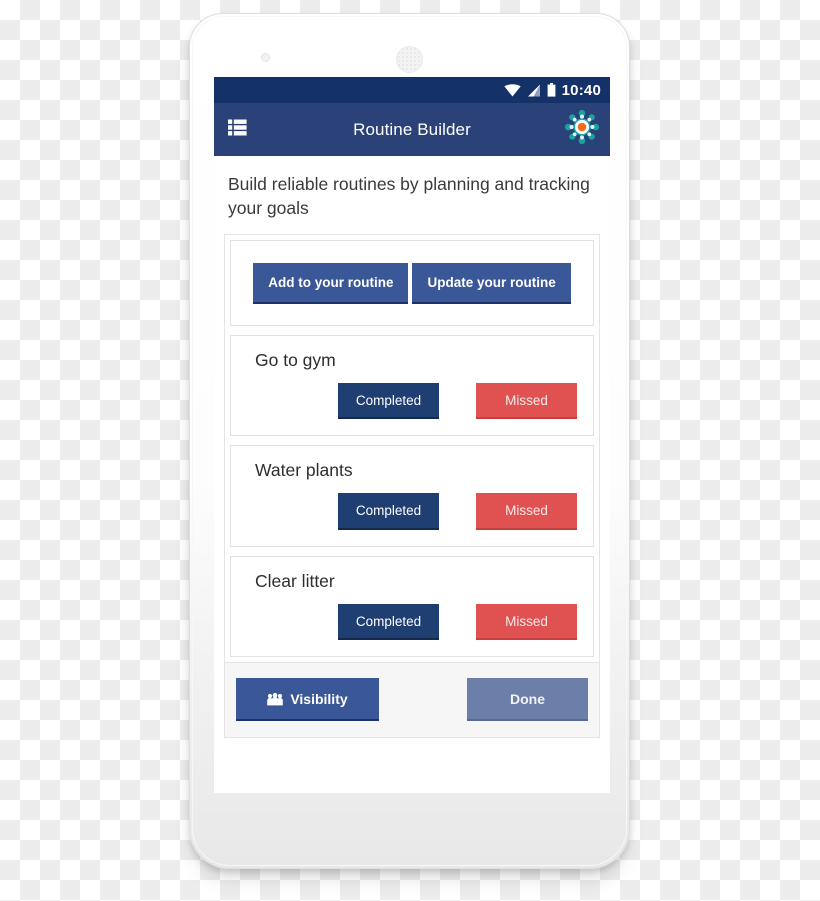 The height and width of the screenshot is (901, 820). I want to click on group-people-icon, so click(275, 699).